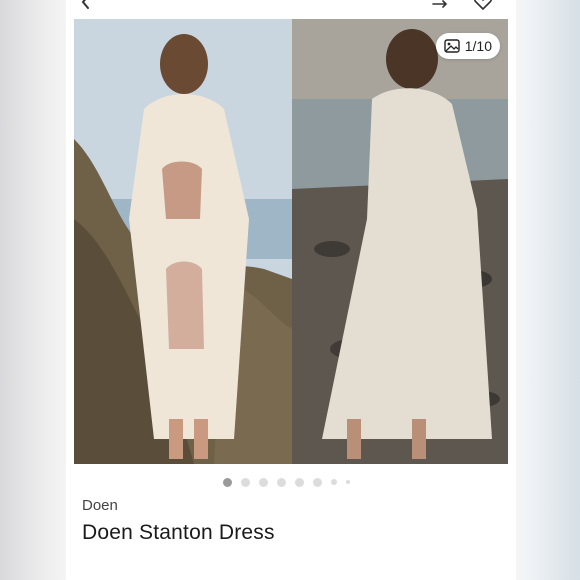 The height and width of the screenshot is (580, 580). What do you see at coordinates (100, 505) in the screenshot?
I see `product-brand: Doen` at bounding box center [100, 505].